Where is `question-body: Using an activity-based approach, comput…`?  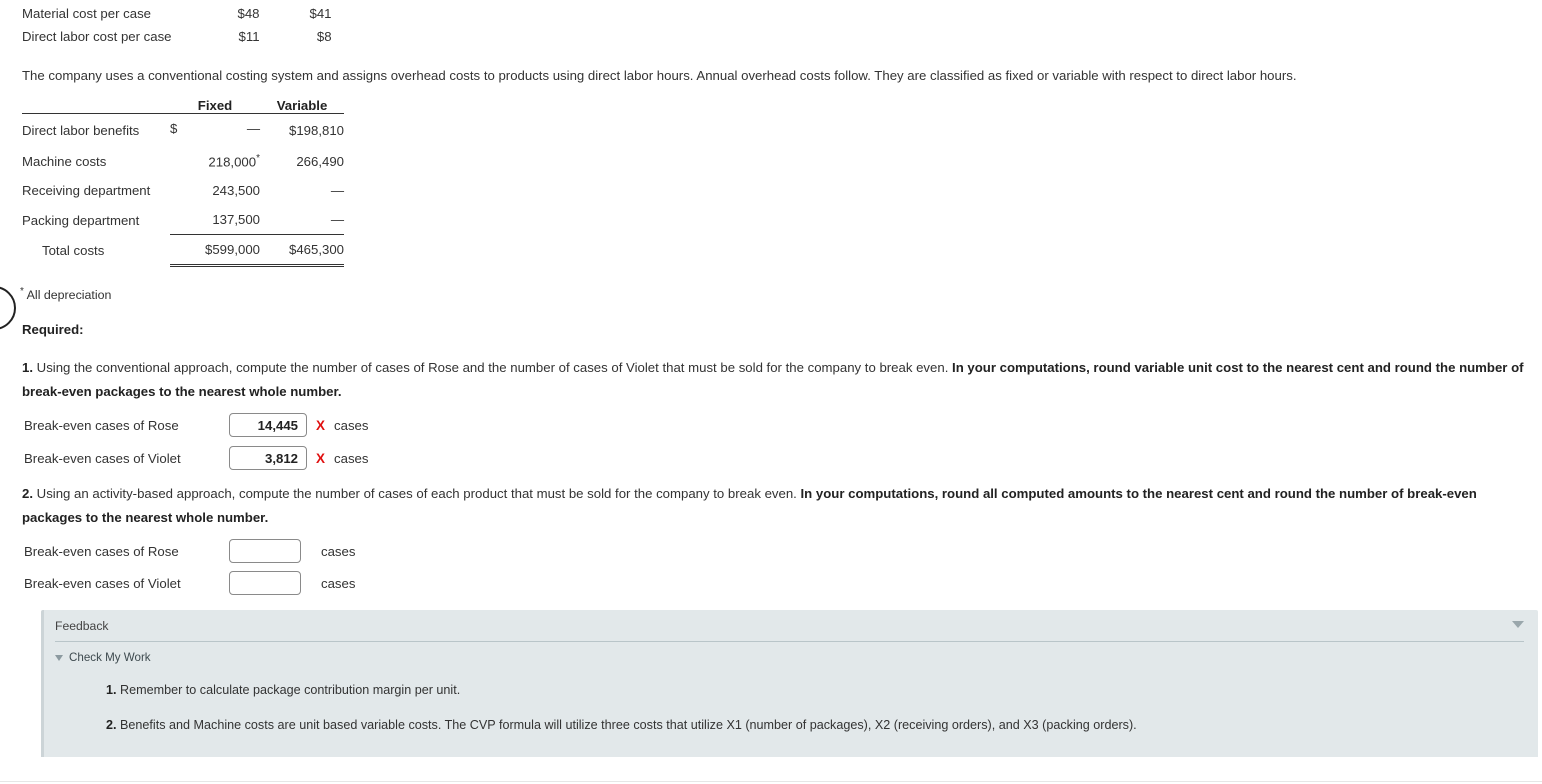
question-body: Using an activity-based approach, comput… is located at coordinates (417, 493).